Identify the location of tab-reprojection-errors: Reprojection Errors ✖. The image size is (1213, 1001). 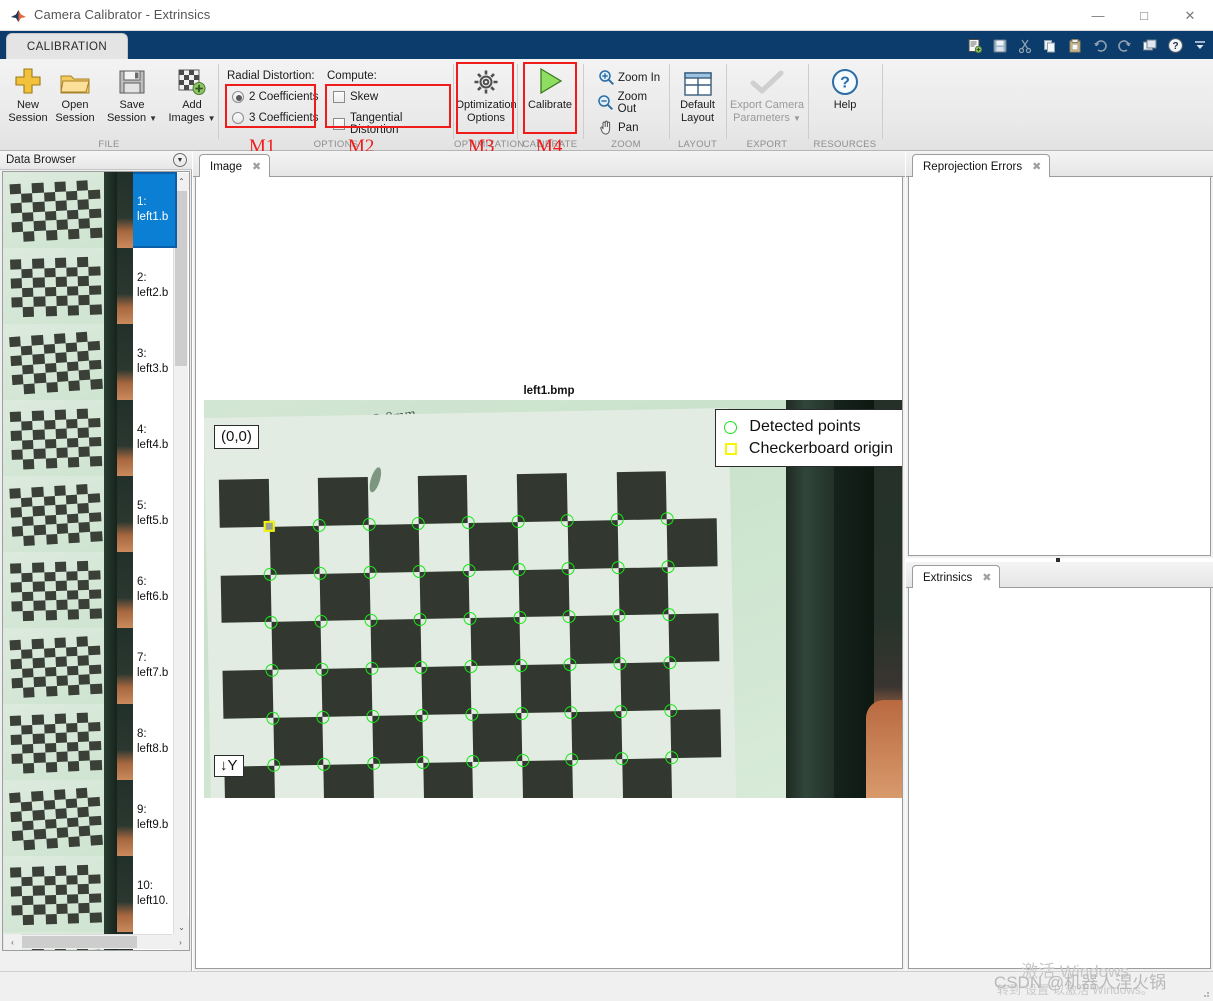
(981, 166).